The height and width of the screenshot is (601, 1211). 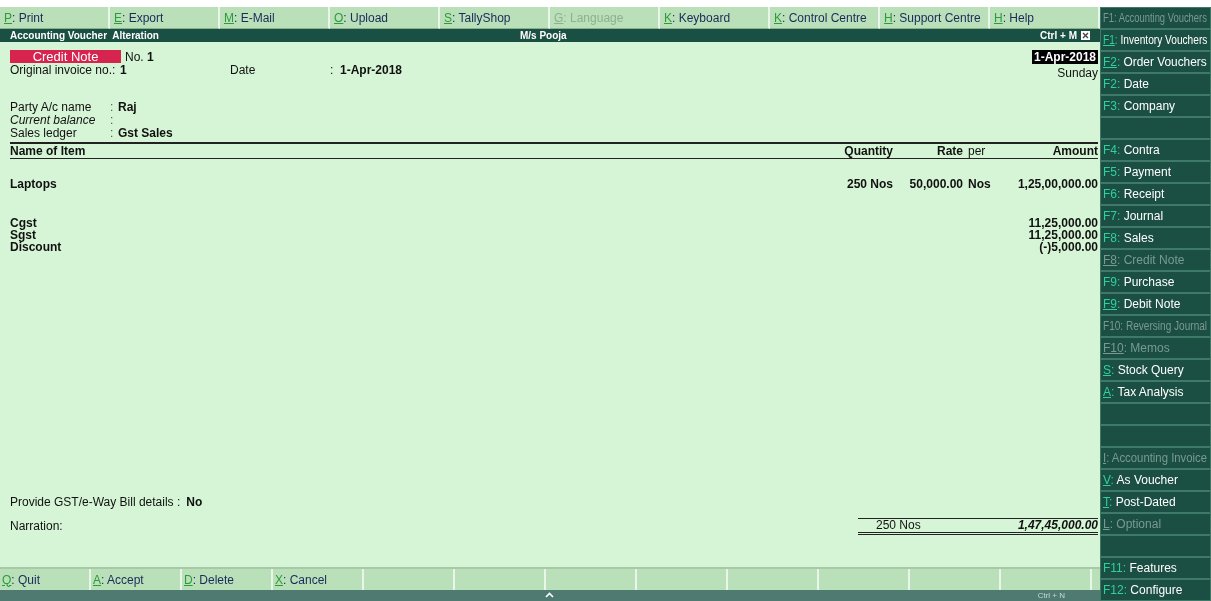 What do you see at coordinates (1140, 568) in the screenshot?
I see `sidebar-button: F11: Features` at bounding box center [1140, 568].